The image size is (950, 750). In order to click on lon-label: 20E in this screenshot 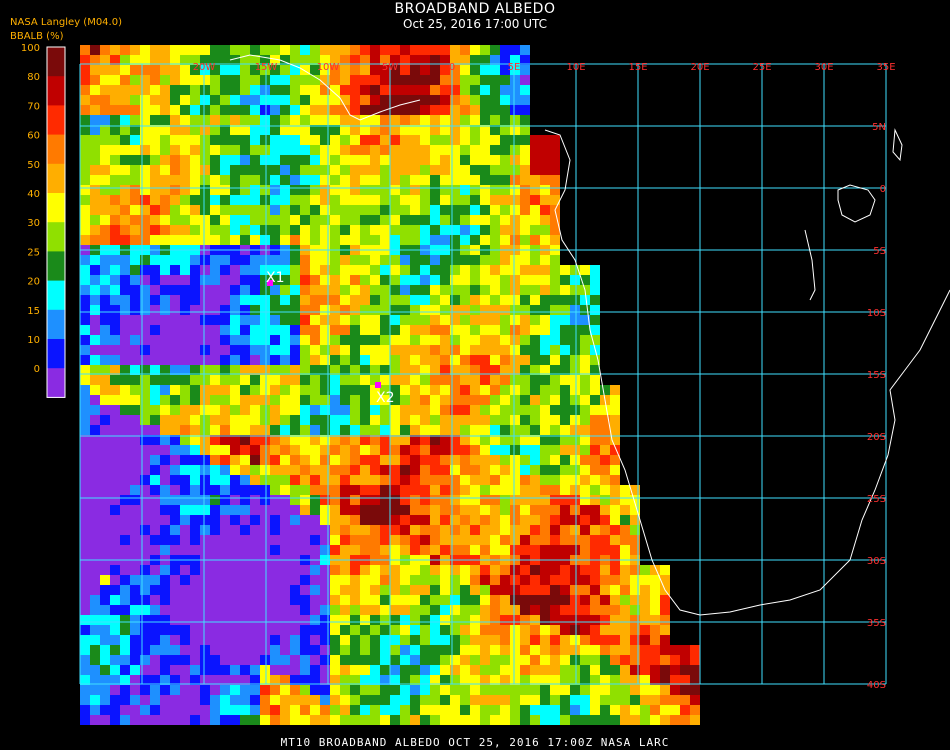, I will do `click(699, 67)`.